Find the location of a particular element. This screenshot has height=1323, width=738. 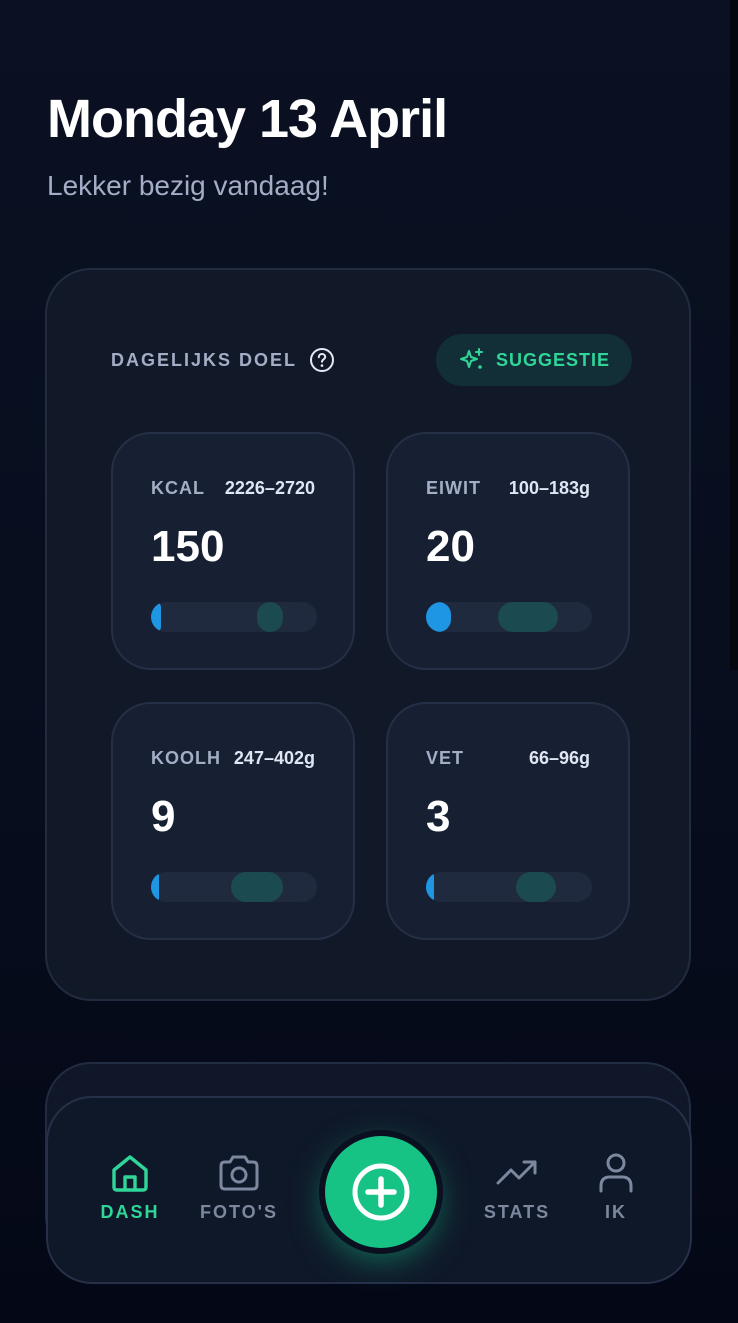

nav-label: IK is located at coordinates (616, 1212).